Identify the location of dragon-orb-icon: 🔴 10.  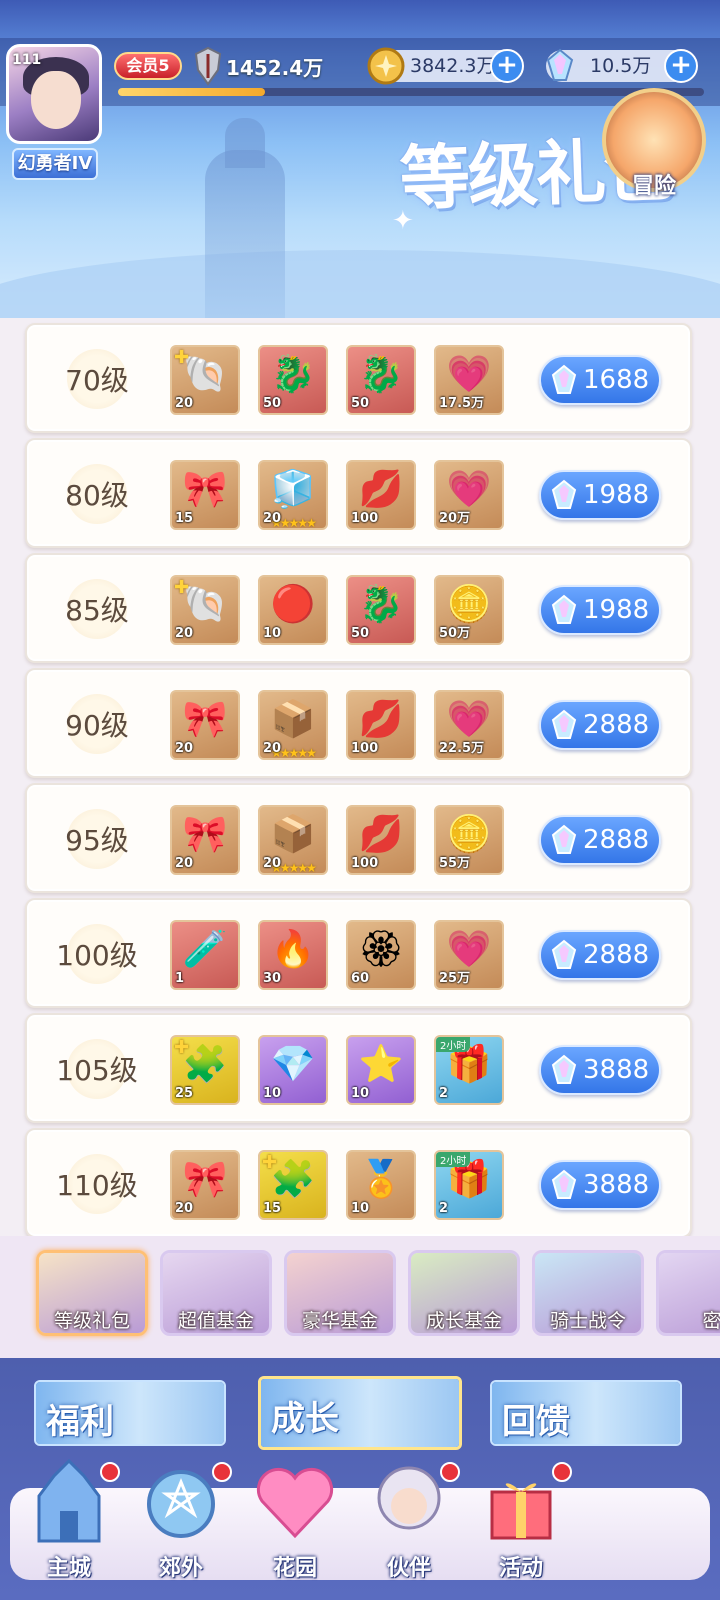
(293, 610).